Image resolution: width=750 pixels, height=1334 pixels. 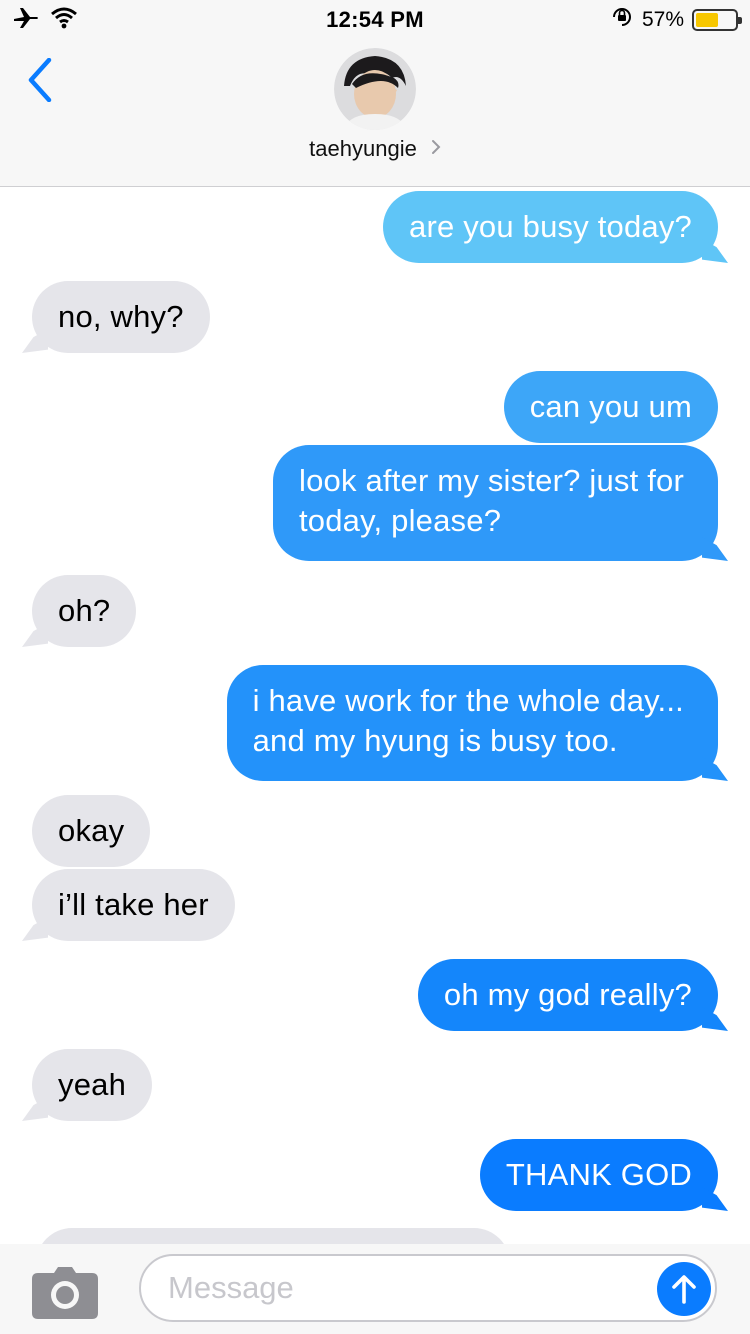 What do you see at coordinates (428, 1288) in the screenshot?
I see `message-input` at bounding box center [428, 1288].